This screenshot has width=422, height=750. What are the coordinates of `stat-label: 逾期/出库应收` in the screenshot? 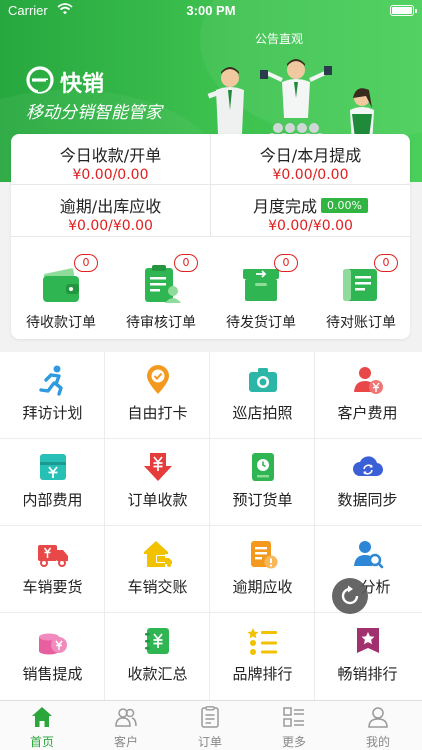 It's located at (110, 206).